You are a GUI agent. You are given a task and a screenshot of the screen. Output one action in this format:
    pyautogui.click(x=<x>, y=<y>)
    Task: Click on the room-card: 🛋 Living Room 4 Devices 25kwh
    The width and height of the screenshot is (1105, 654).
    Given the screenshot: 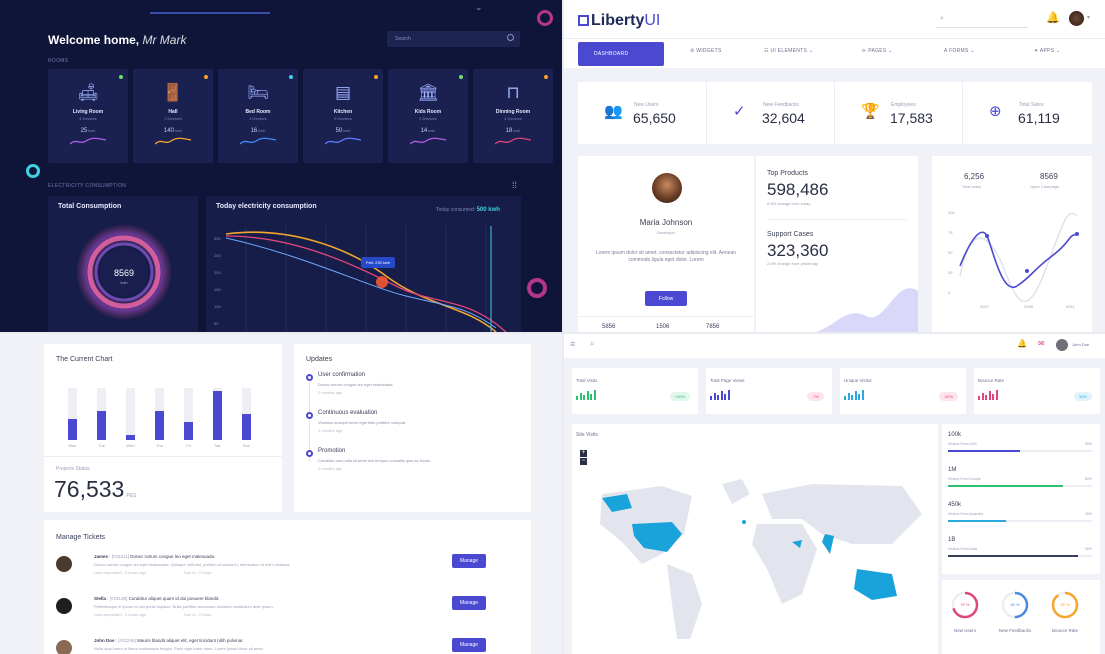 What is the action you would take?
    pyautogui.click(x=88, y=116)
    